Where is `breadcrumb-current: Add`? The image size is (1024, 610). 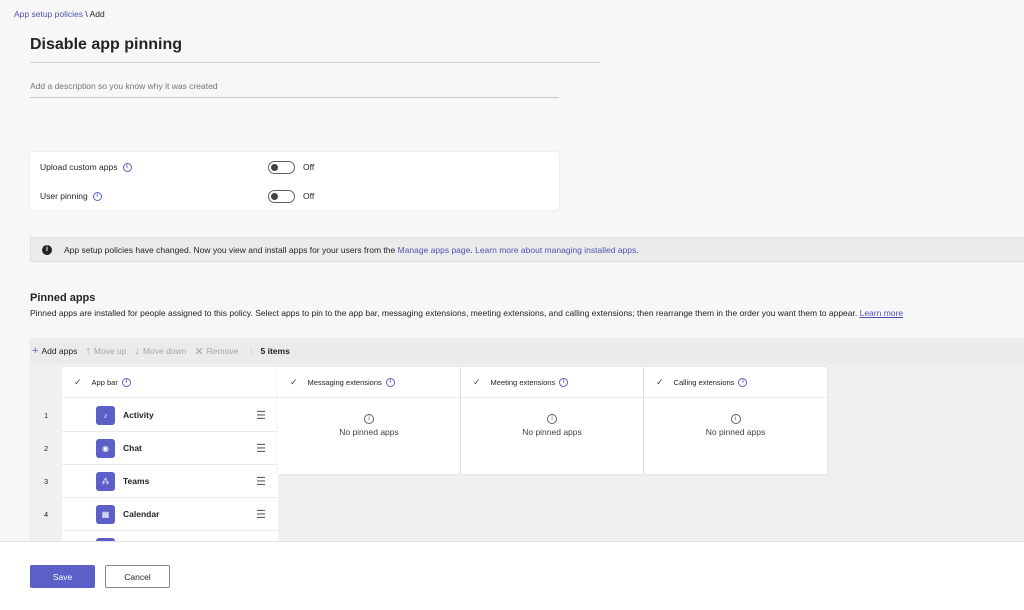 breadcrumb-current: Add is located at coordinates (97, 14).